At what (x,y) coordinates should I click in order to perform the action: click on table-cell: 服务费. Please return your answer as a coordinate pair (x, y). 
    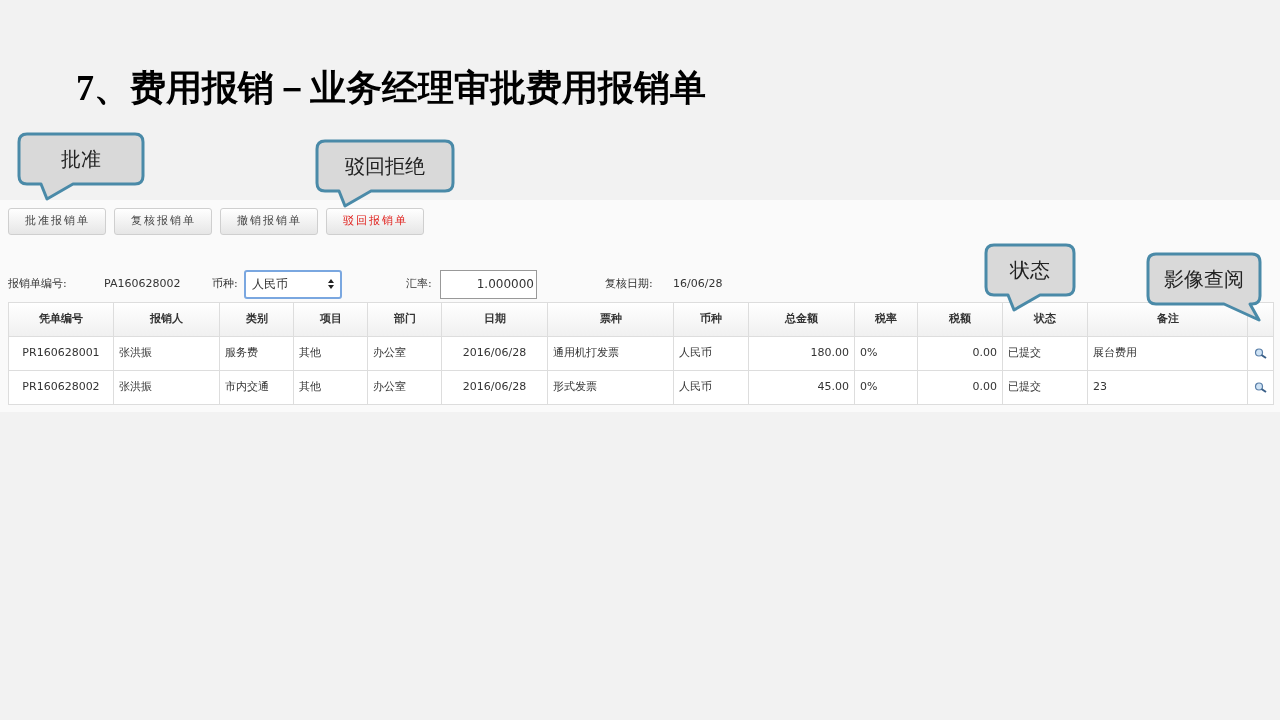
    Looking at the image, I should click on (256, 353).